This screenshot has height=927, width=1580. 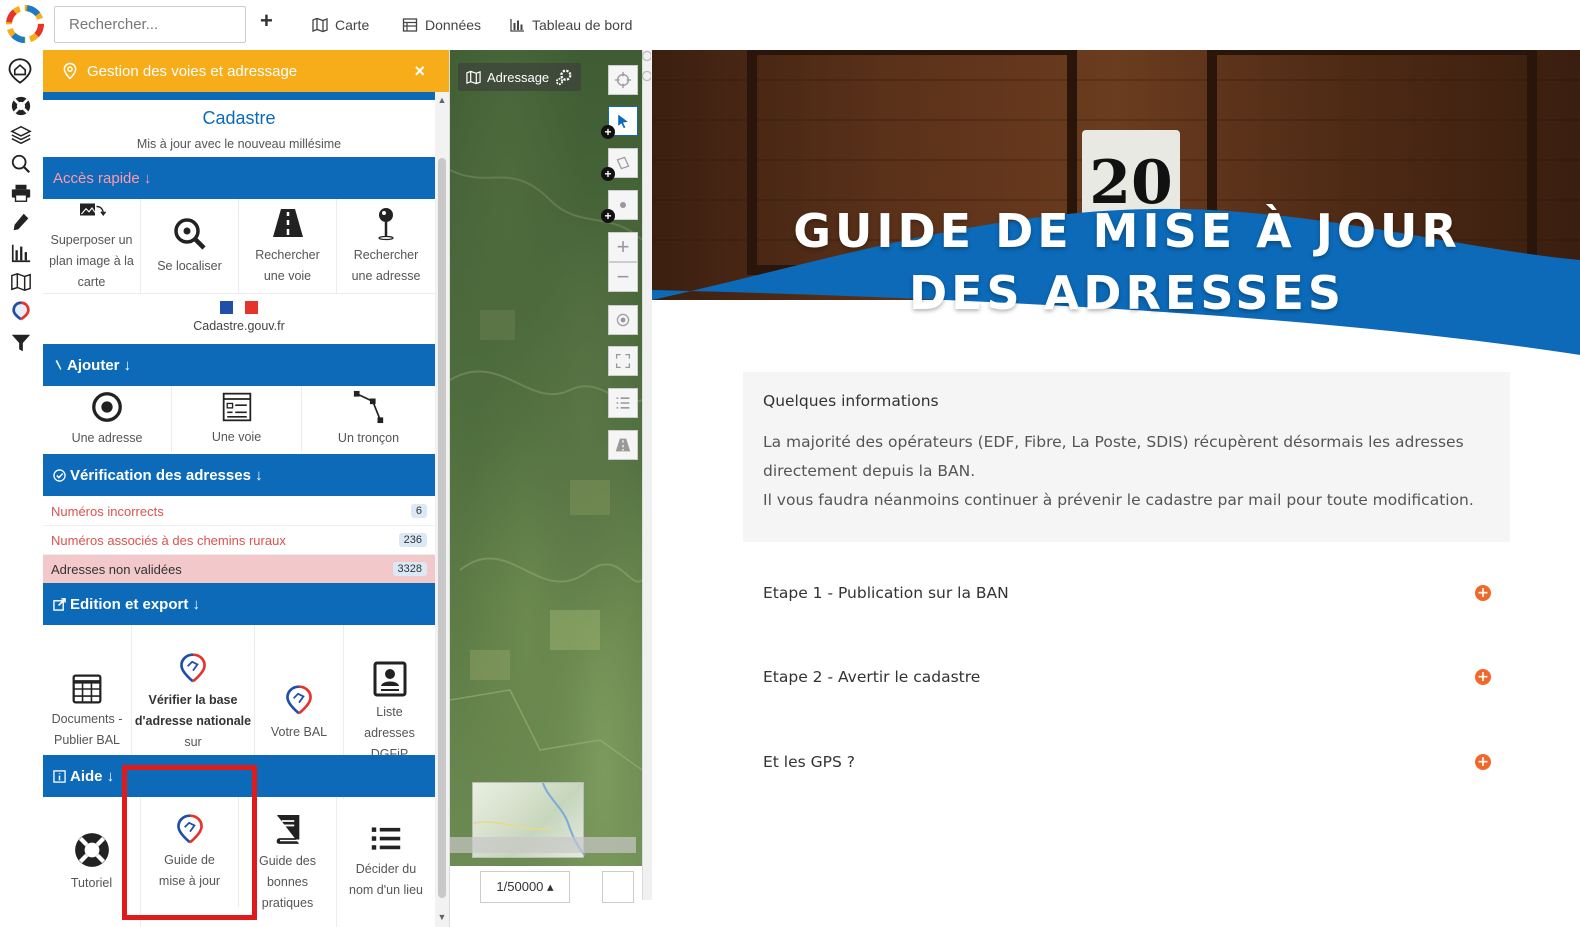 I want to click on tile-se-localiser: Se localiser, so click(x=190, y=246).